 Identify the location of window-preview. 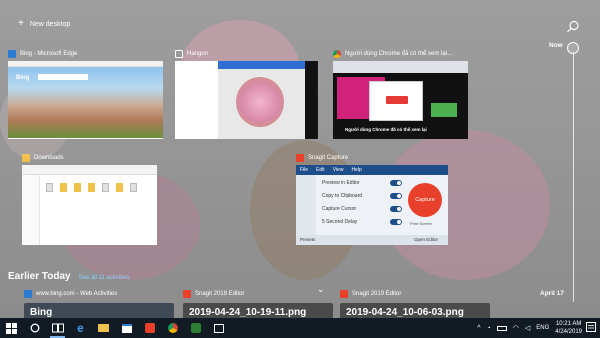
(246, 100).